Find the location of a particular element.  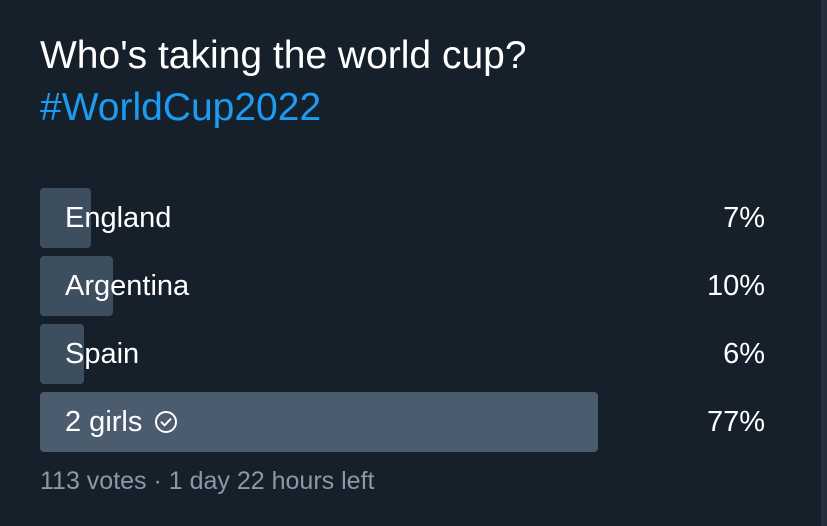

poll-option-percent: 10% is located at coordinates (735, 286).